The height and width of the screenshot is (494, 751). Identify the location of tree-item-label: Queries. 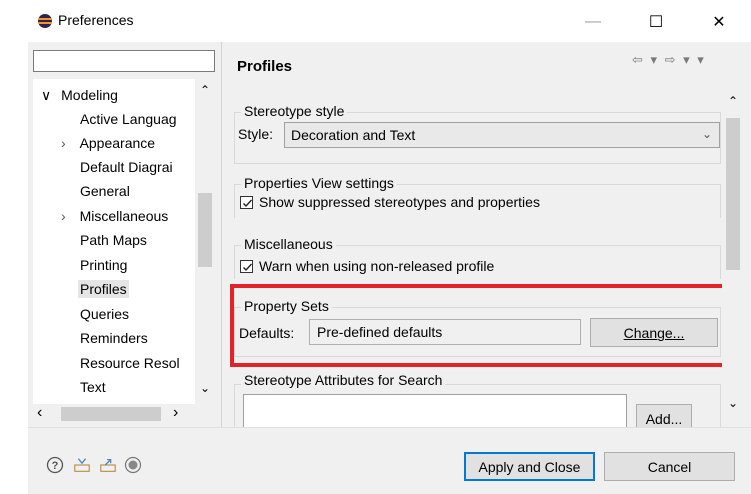
(105, 314).